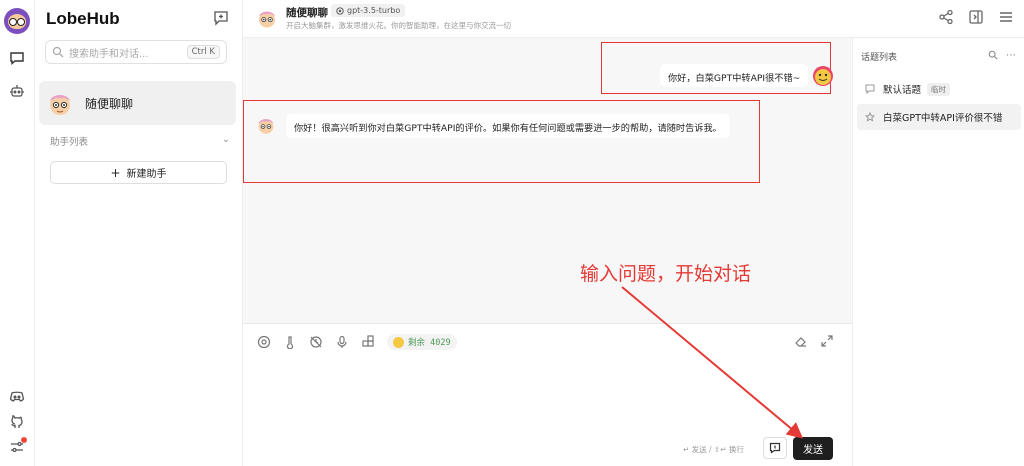 The image size is (1024, 466). What do you see at coordinates (827, 341) in the screenshot?
I see `expand-icon` at bounding box center [827, 341].